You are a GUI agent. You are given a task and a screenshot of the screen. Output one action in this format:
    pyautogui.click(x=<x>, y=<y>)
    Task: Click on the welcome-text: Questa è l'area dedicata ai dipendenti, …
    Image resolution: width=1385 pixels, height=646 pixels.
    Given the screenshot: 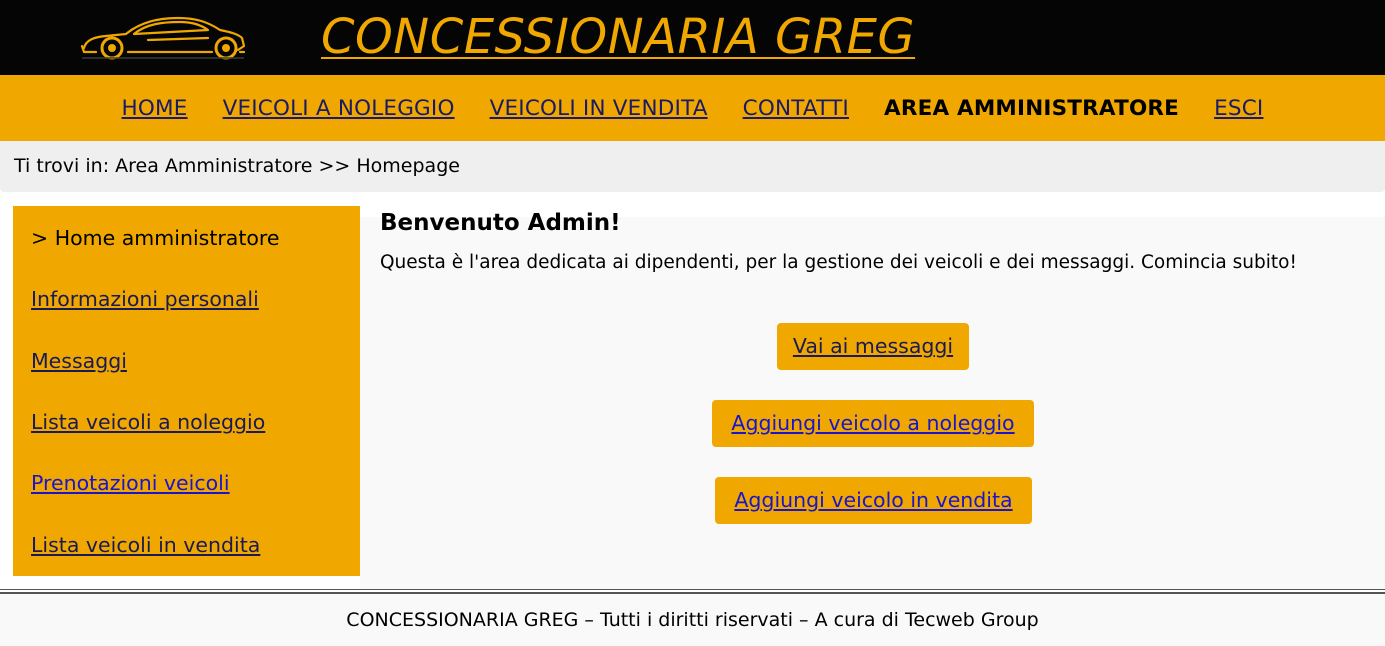 What is the action you would take?
    pyautogui.click(x=838, y=262)
    